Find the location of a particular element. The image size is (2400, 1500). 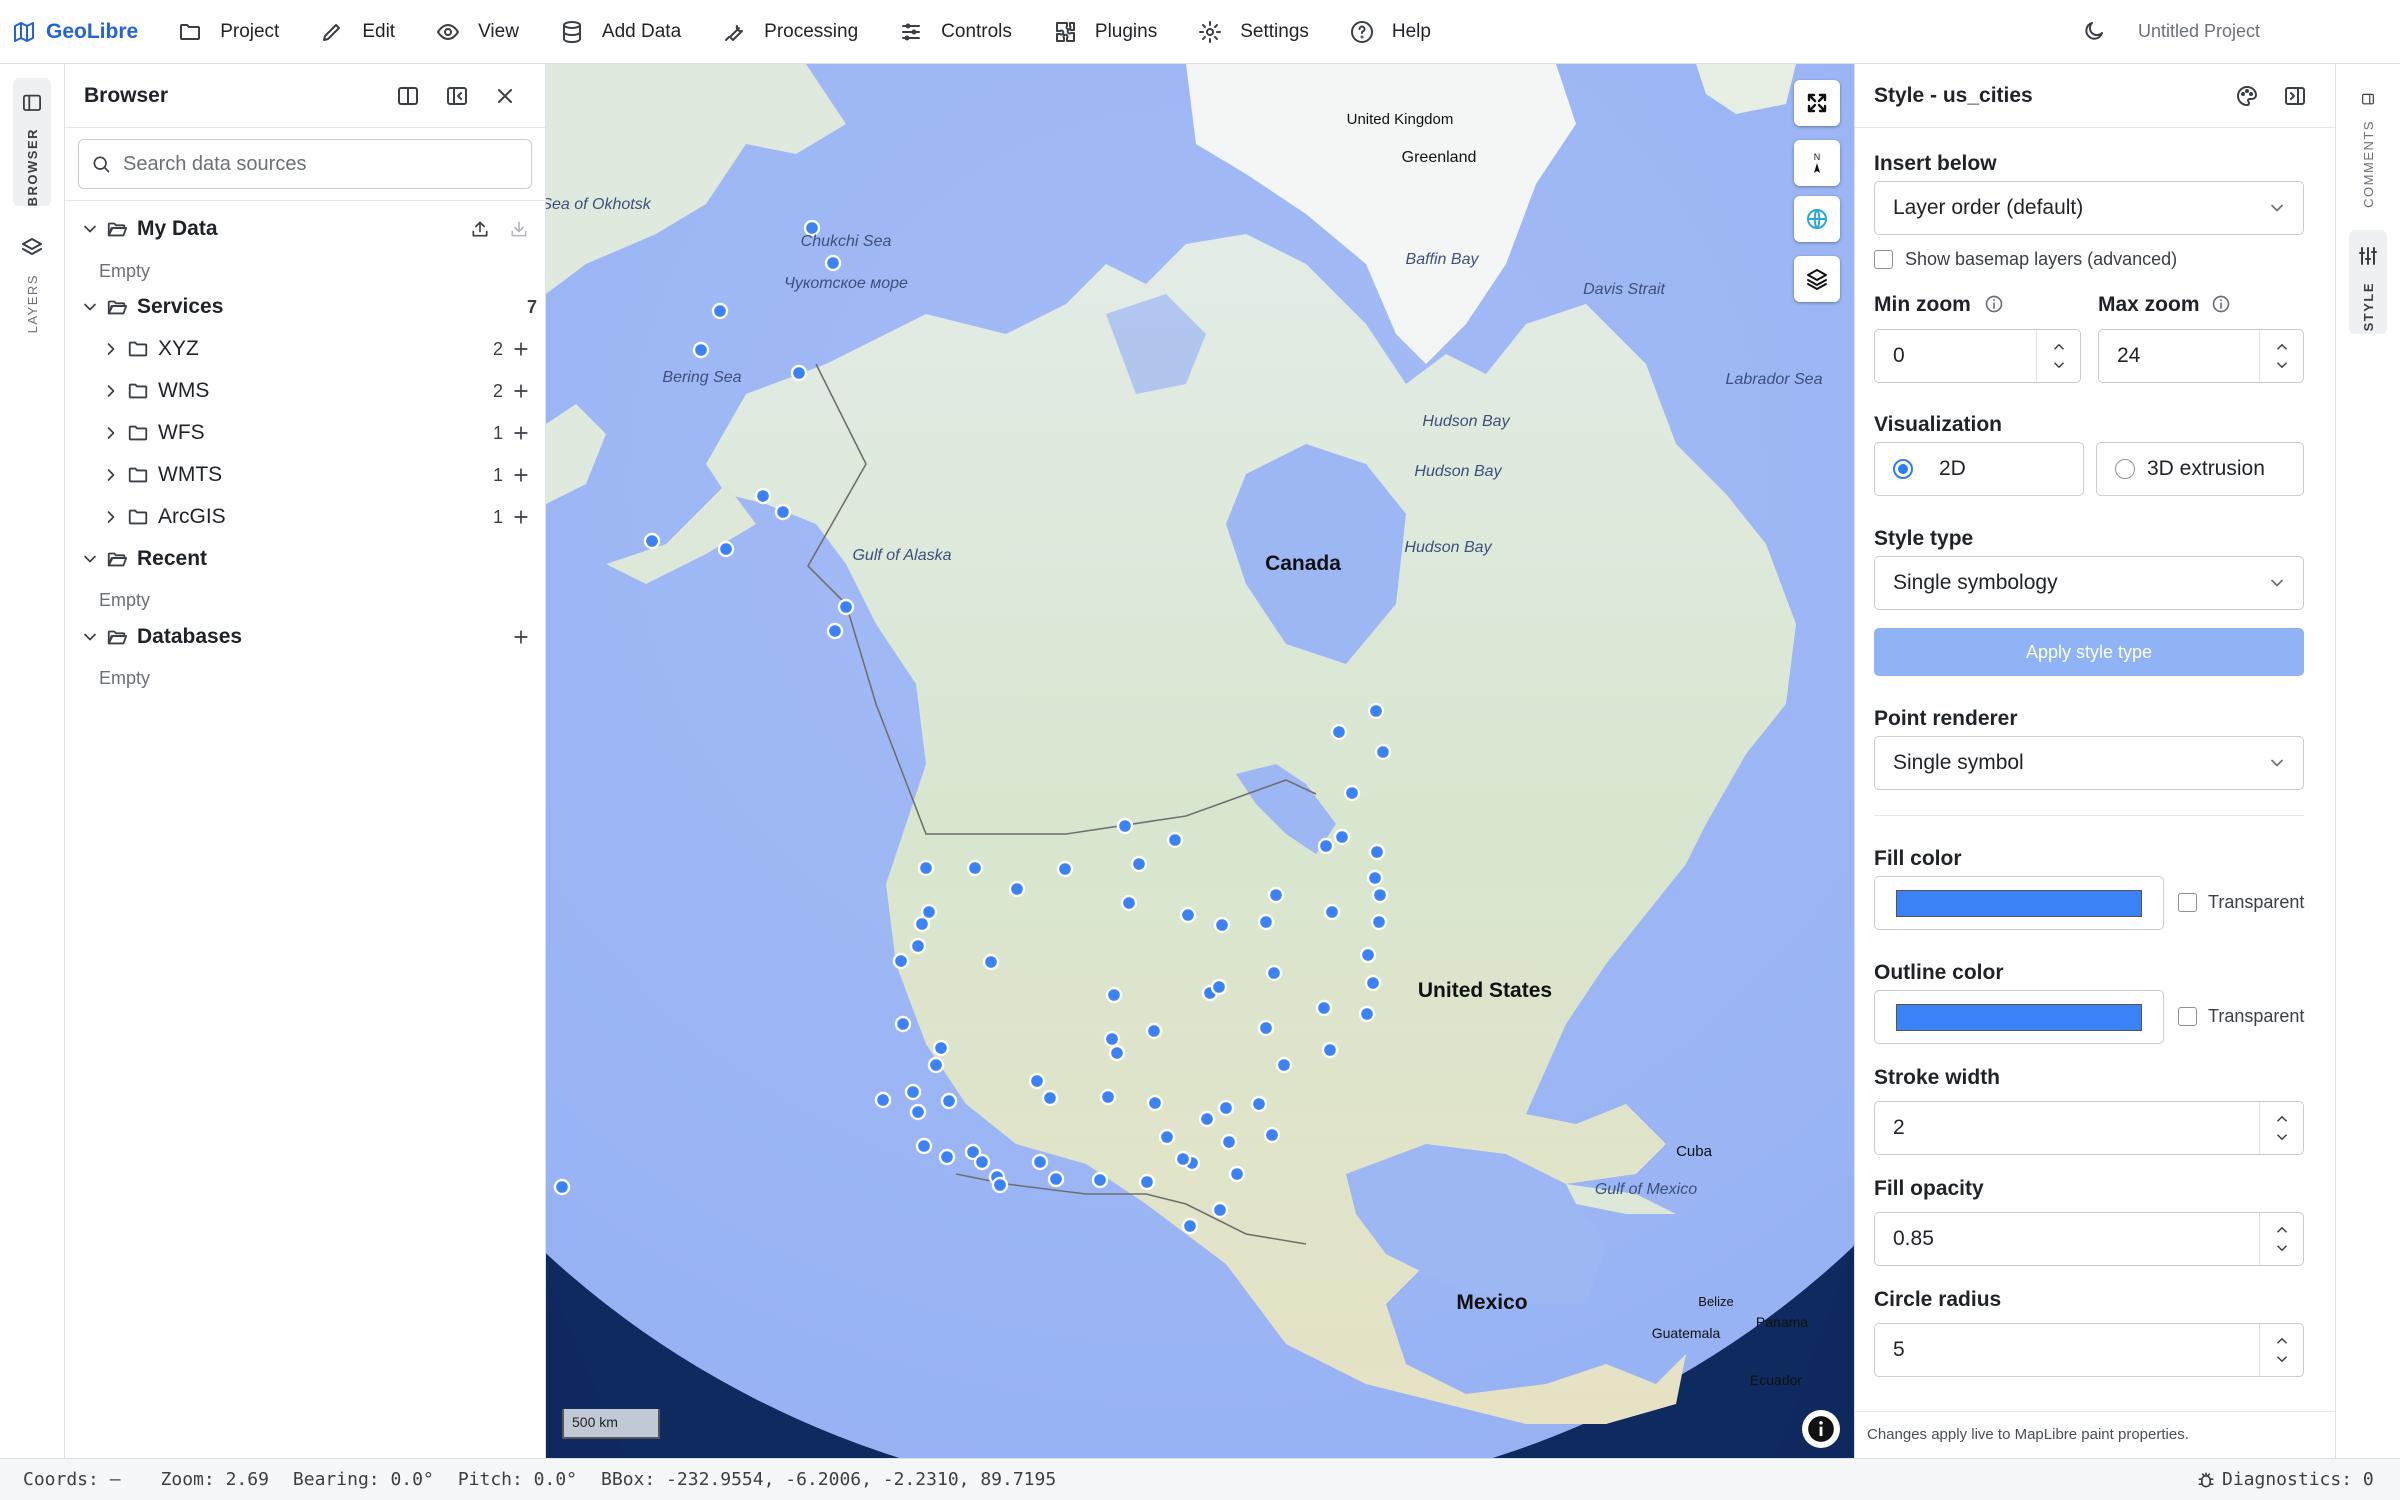

tree-item-services: Services 7 is located at coordinates (305, 307).